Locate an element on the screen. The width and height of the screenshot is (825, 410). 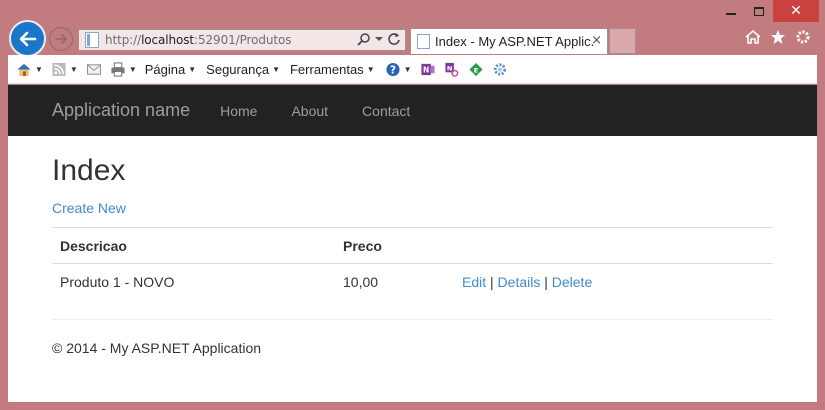
table-header-row: Descricao Preco is located at coordinates (412, 245).